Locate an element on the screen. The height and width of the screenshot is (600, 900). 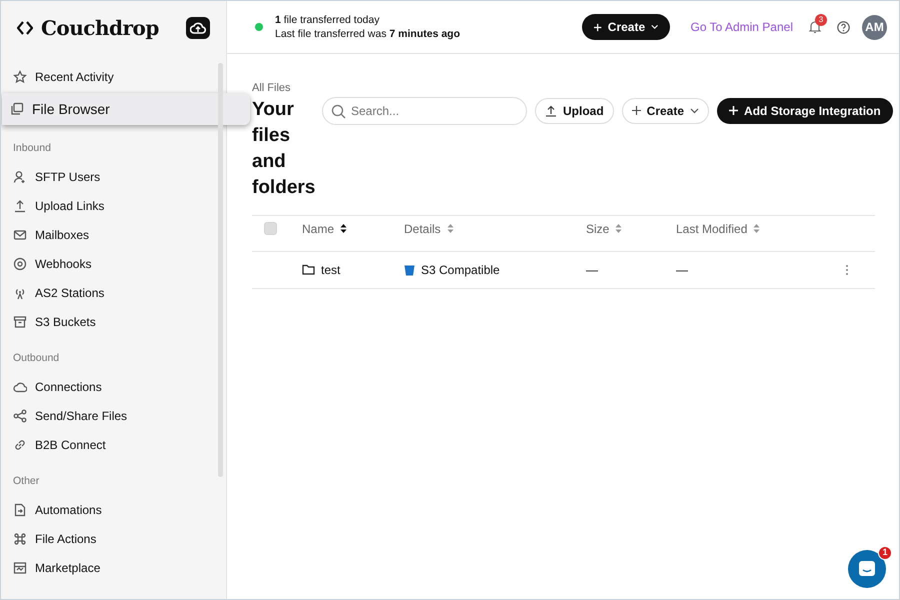
notification-badge: 3 is located at coordinates (821, 20).